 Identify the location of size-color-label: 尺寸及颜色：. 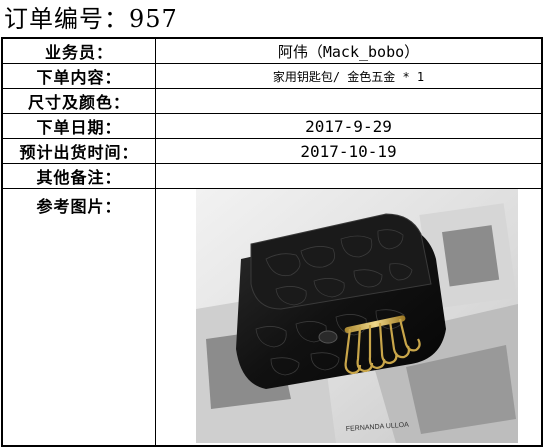
(78, 101).